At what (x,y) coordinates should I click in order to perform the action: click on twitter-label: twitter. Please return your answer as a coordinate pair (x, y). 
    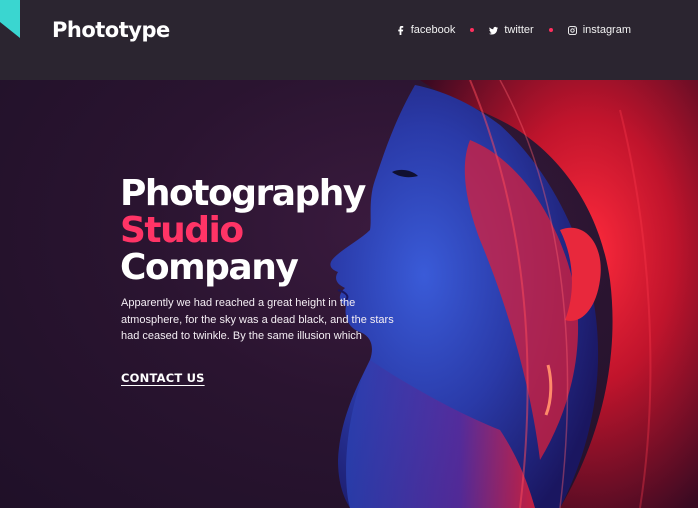
    Looking at the image, I should click on (519, 30).